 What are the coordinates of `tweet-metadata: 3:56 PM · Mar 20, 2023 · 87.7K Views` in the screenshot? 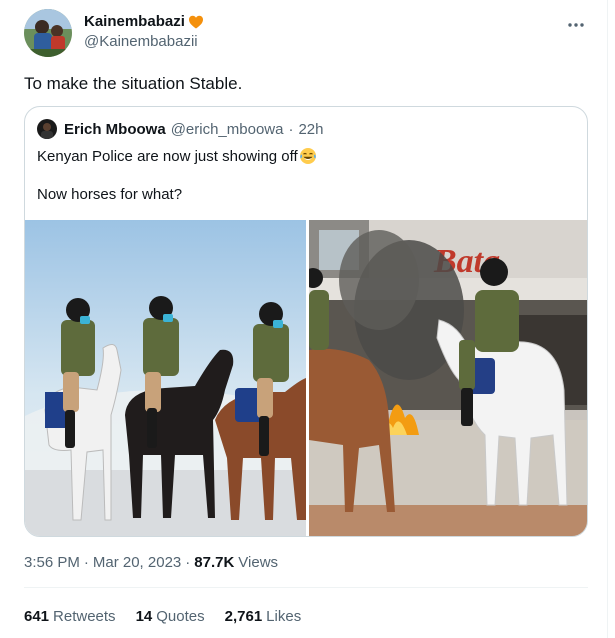 It's located at (151, 562).